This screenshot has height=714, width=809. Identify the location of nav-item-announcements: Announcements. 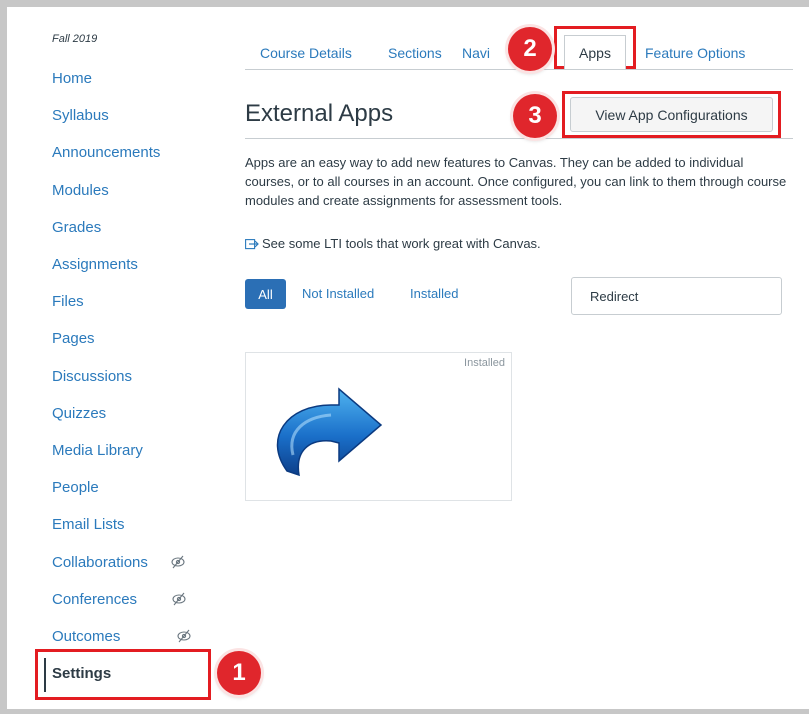
(132, 152).